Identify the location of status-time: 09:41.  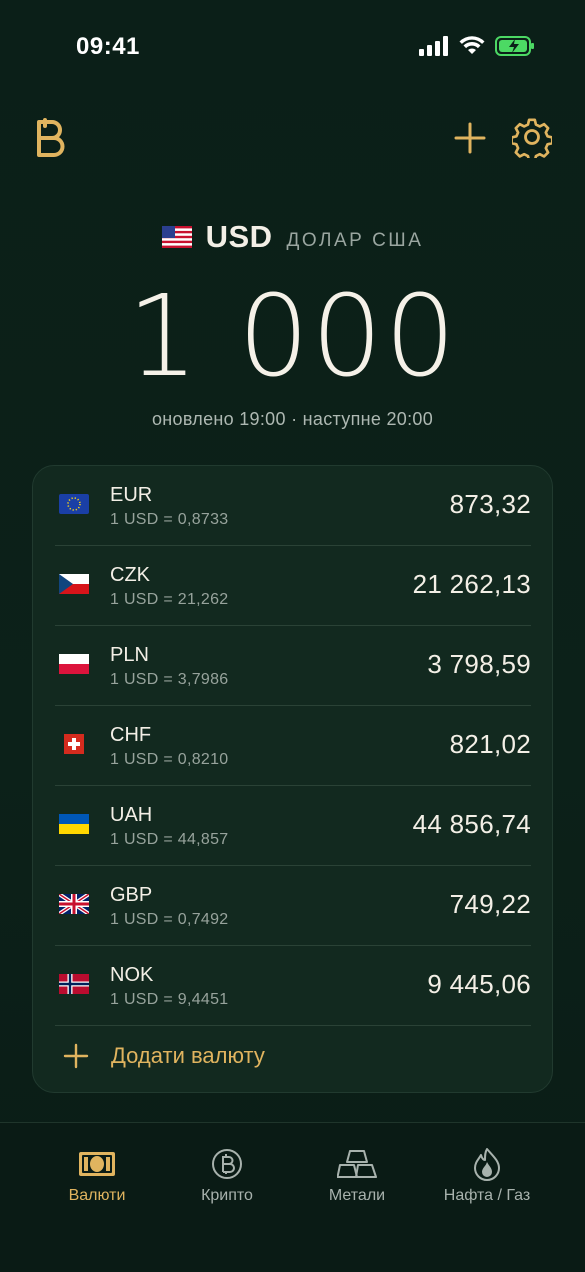
(108, 46).